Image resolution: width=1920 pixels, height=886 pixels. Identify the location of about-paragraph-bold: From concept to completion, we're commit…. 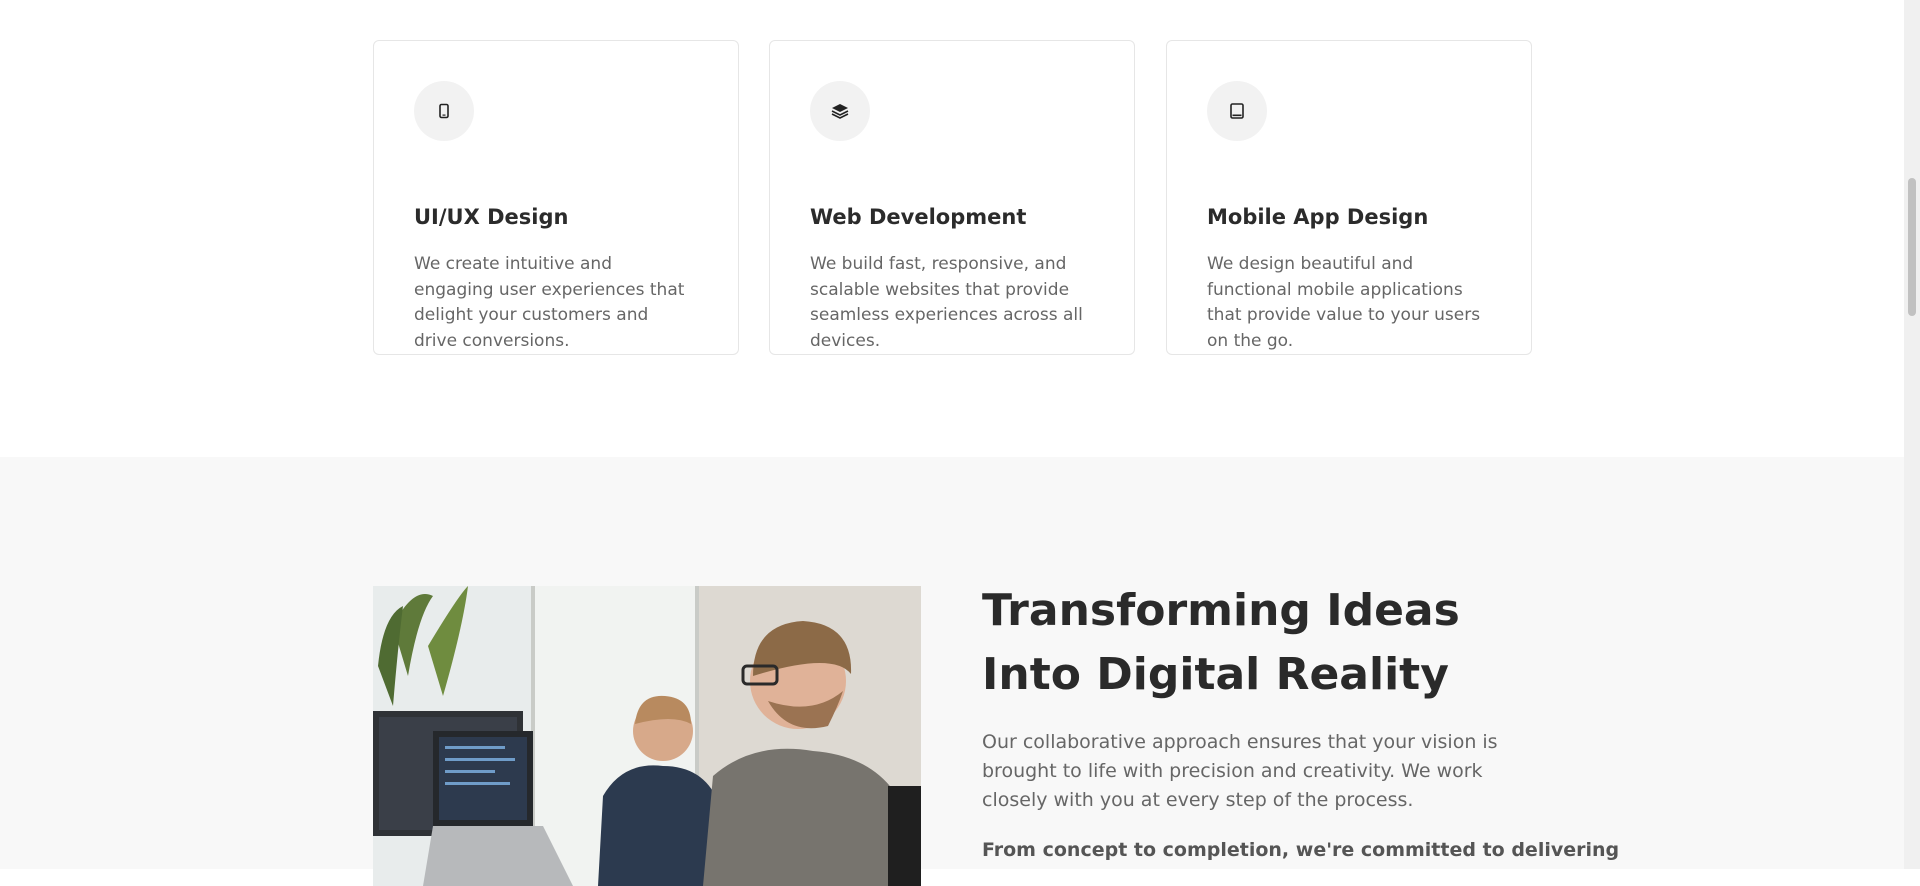
(1301, 850).